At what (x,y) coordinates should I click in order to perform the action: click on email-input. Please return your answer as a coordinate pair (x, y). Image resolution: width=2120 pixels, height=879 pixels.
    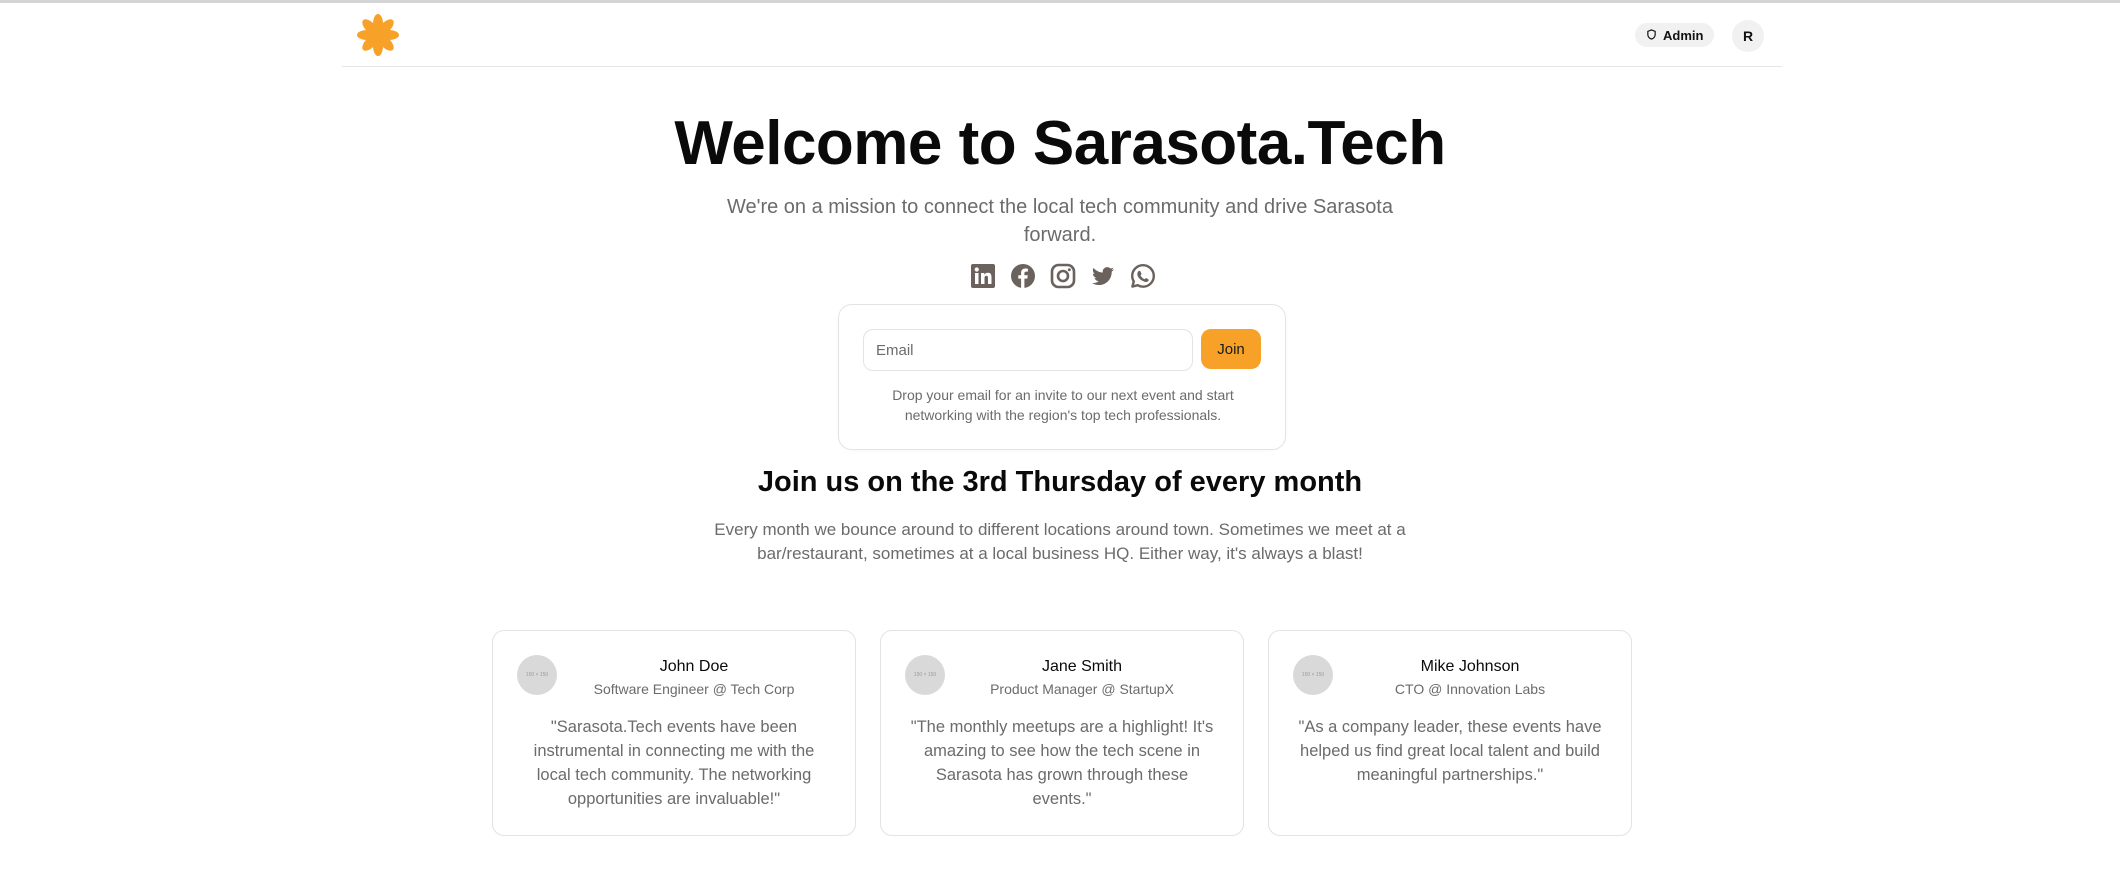
    Looking at the image, I should click on (1028, 350).